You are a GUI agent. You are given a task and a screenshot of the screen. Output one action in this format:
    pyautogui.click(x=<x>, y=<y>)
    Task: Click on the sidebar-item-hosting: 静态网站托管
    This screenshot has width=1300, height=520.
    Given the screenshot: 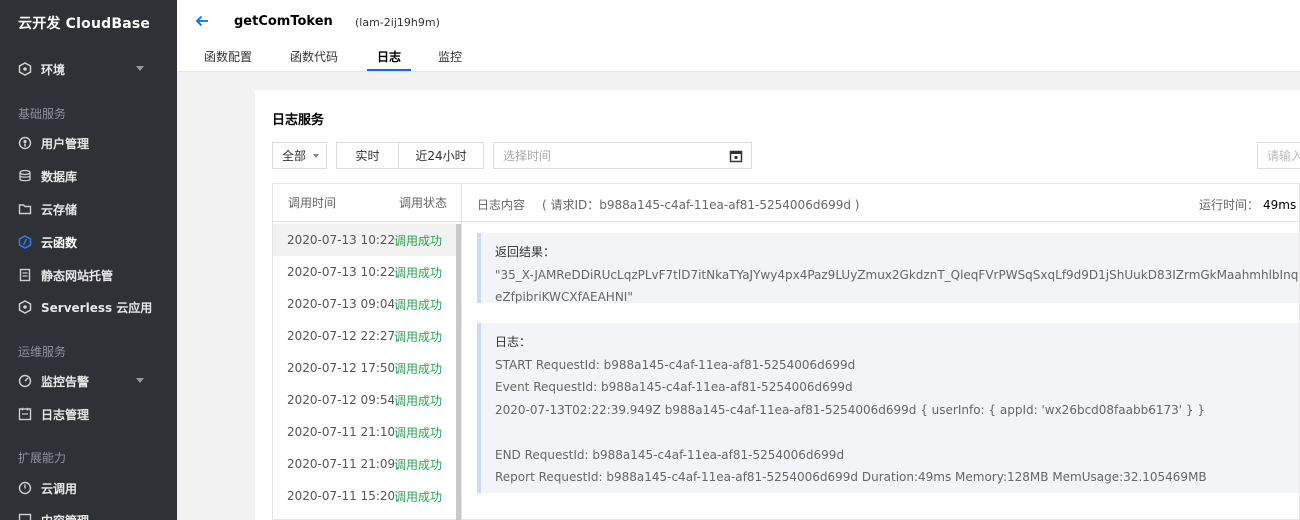 What is the action you would take?
    pyautogui.click(x=93, y=275)
    